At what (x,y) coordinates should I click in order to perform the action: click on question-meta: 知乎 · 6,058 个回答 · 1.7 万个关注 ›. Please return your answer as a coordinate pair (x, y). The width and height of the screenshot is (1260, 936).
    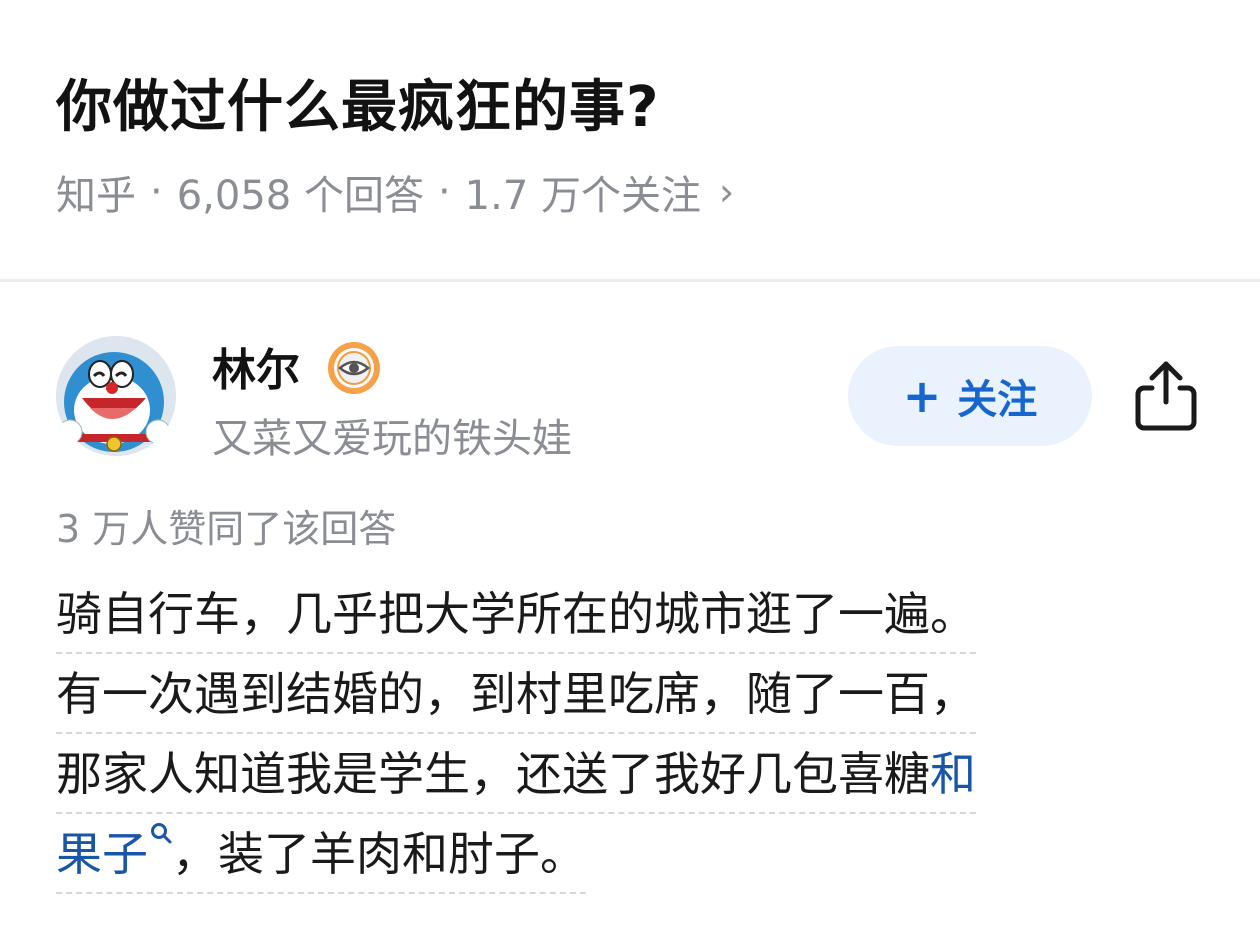
    Looking at the image, I should click on (395, 192).